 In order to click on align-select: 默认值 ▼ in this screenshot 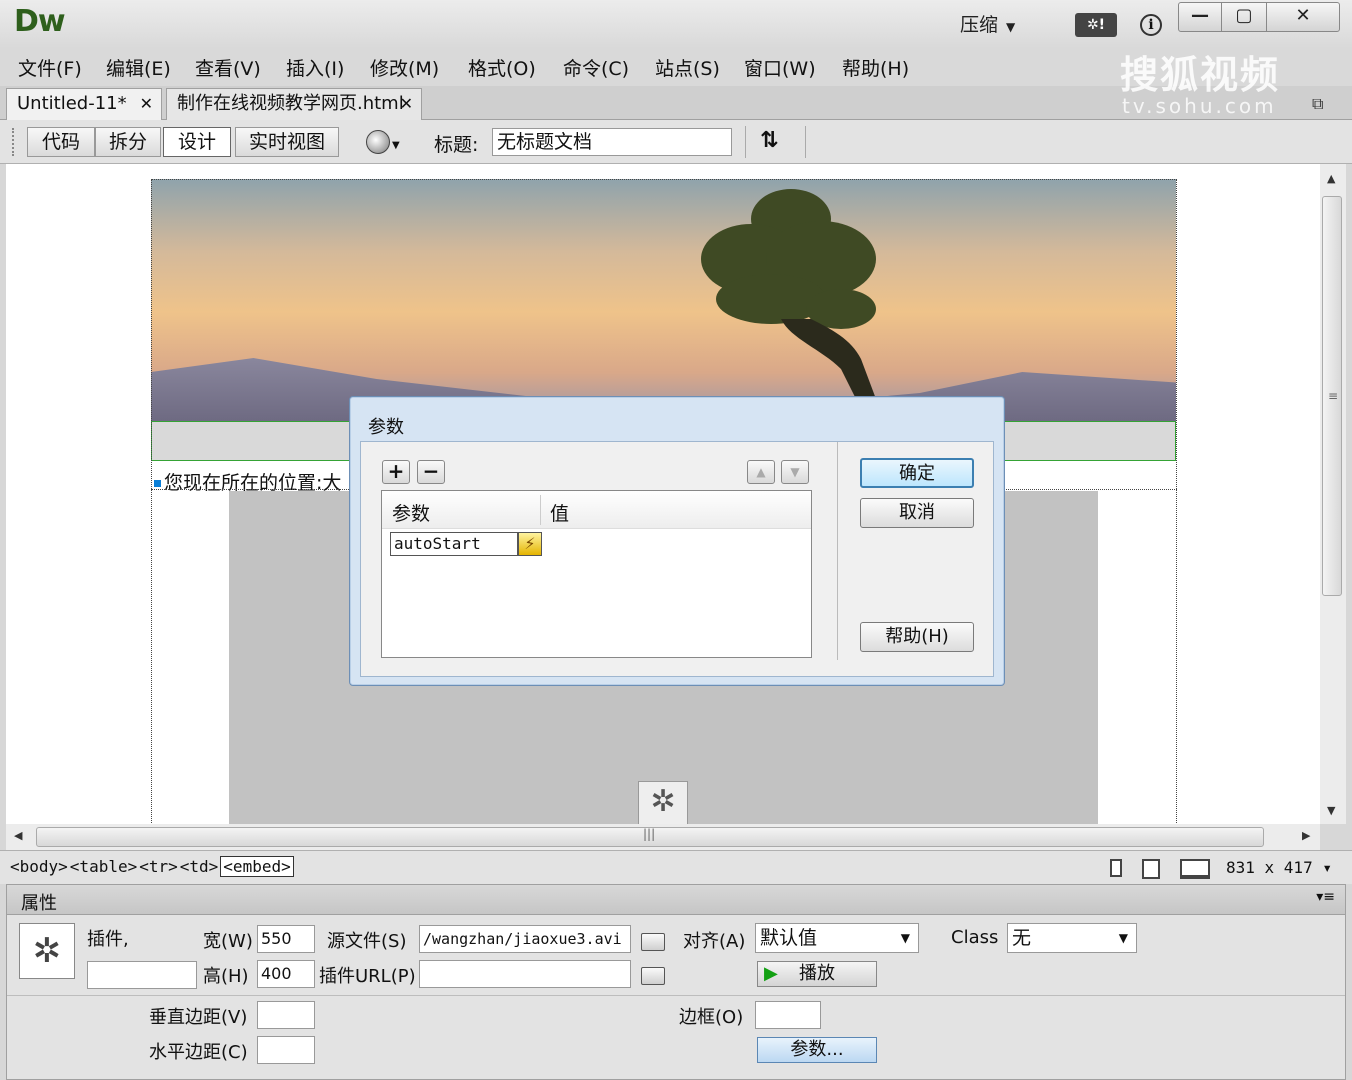, I will do `click(837, 938)`.